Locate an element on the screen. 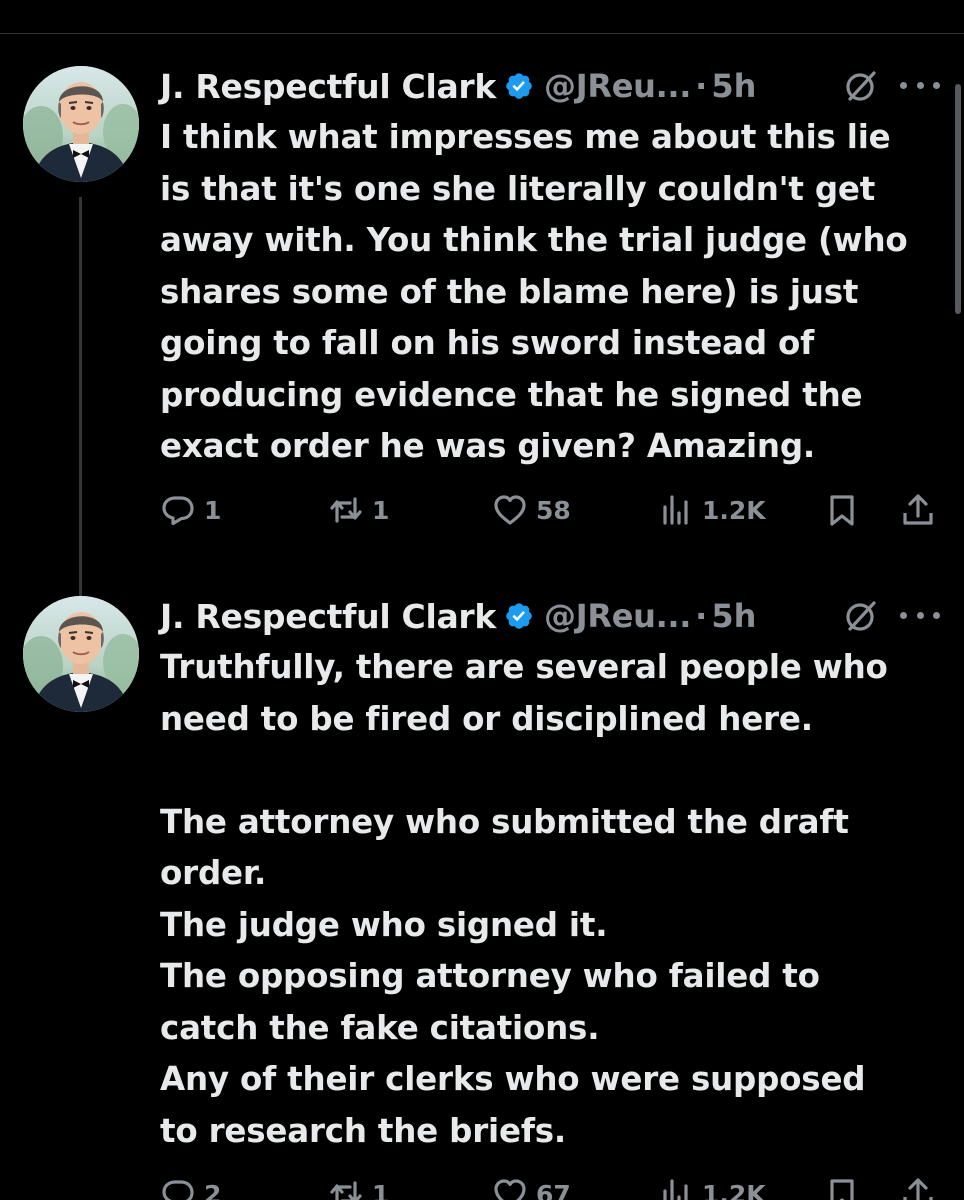 The width and height of the screenshot is (964, 1200). reply-button: 2 is located at coordinates (190, 1186).